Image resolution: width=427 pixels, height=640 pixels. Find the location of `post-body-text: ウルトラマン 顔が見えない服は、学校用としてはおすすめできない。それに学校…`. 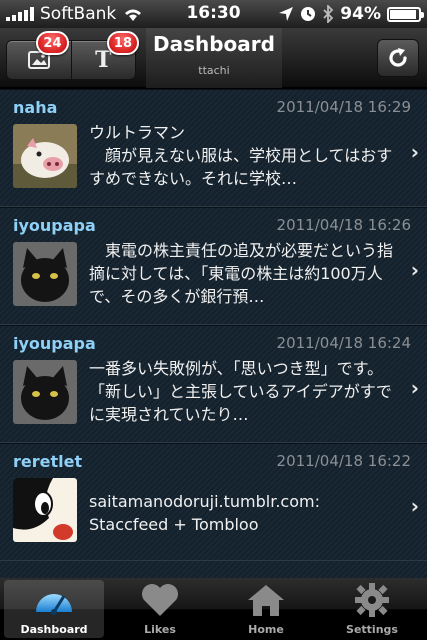

post-body-text: ウルトラマン 顔が見えない服は、学校用としてはおすすめできない。それに学校… is located at coordinates (241, 155).